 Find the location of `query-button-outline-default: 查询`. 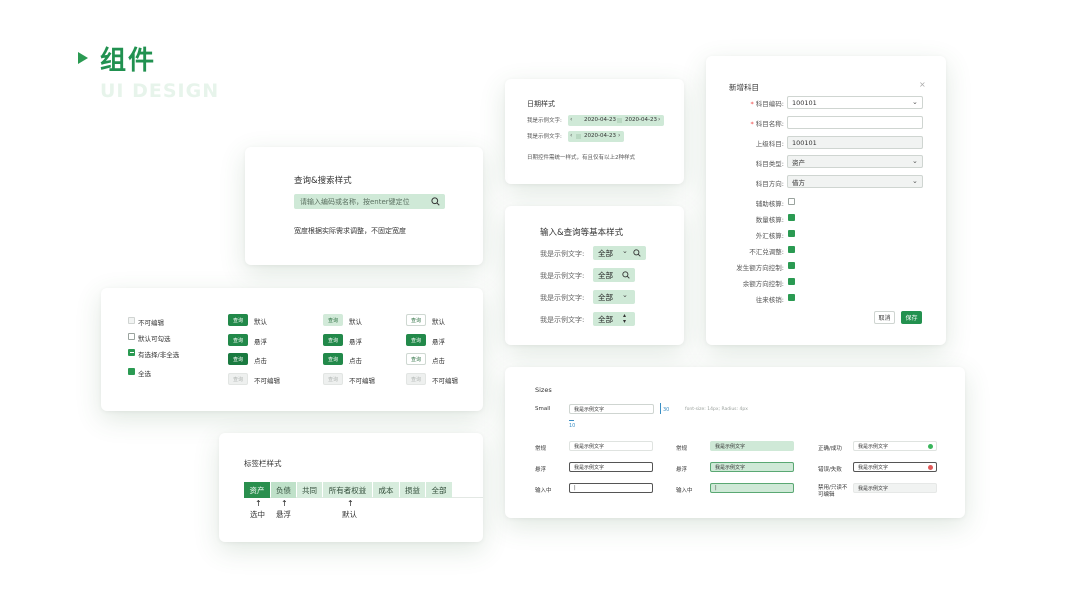

query-button-outline-default: 查询 is located at coordinates (416, 320).